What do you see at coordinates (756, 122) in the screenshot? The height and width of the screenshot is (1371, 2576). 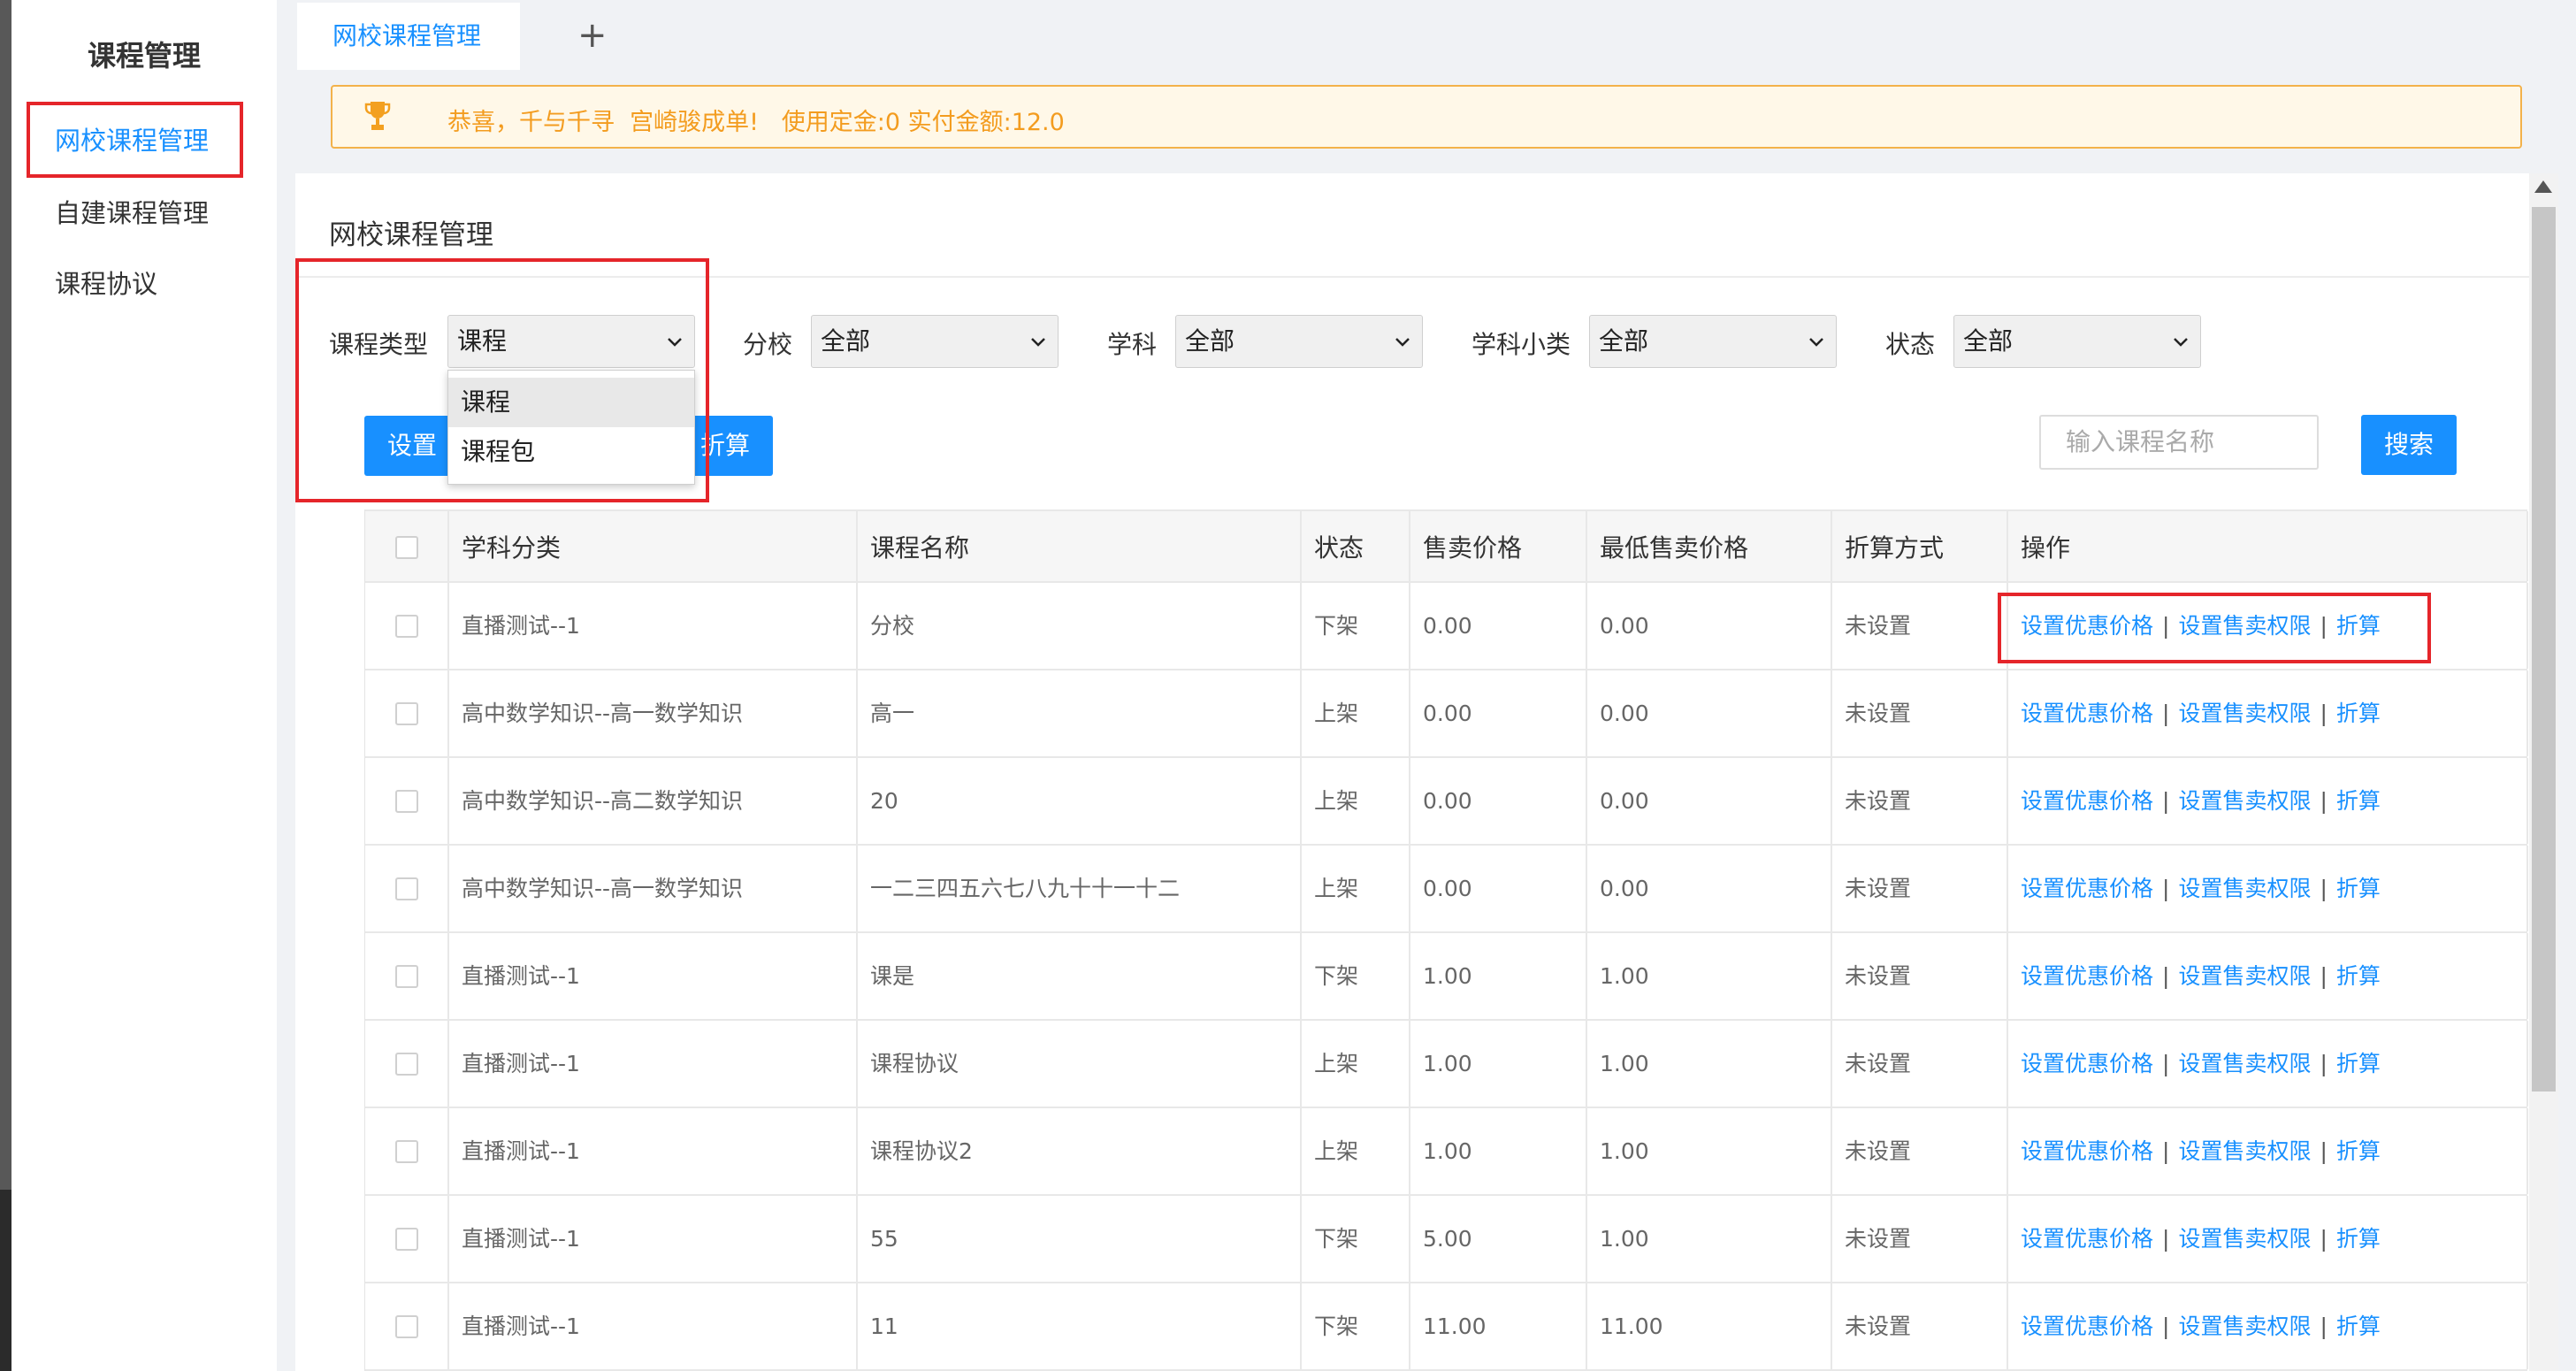 I see `notice-text: 恭喜，千与千寻 宫崎骏成单! 使用定金:0 实付金额:12.0` at bounding box center [756, 122].